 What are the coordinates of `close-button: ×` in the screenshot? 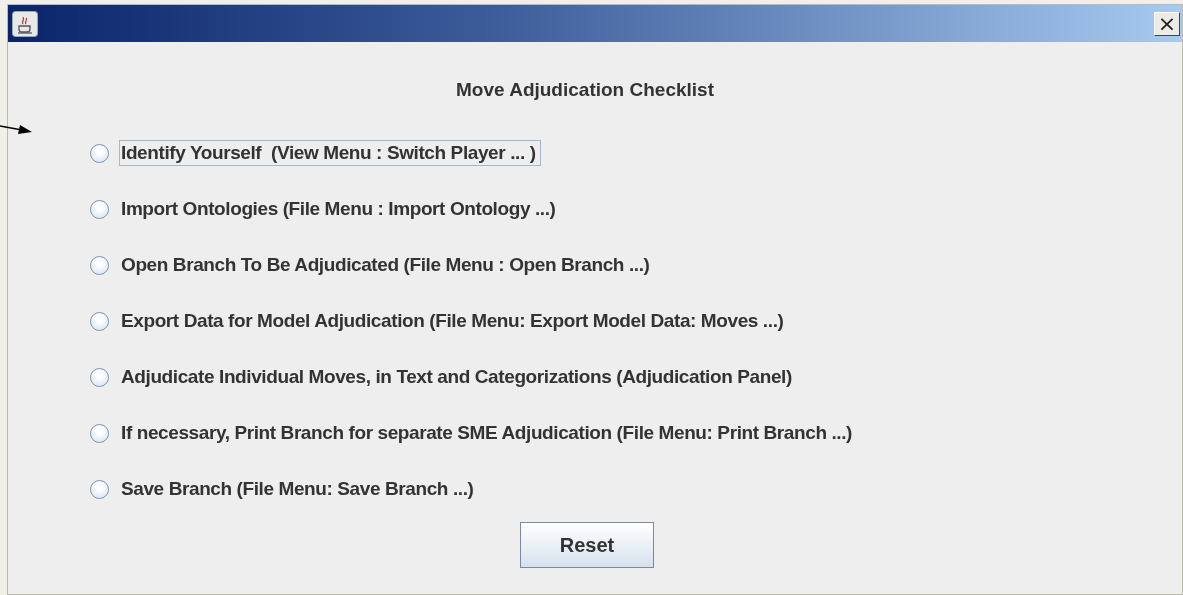 It's located at (1167, 23).